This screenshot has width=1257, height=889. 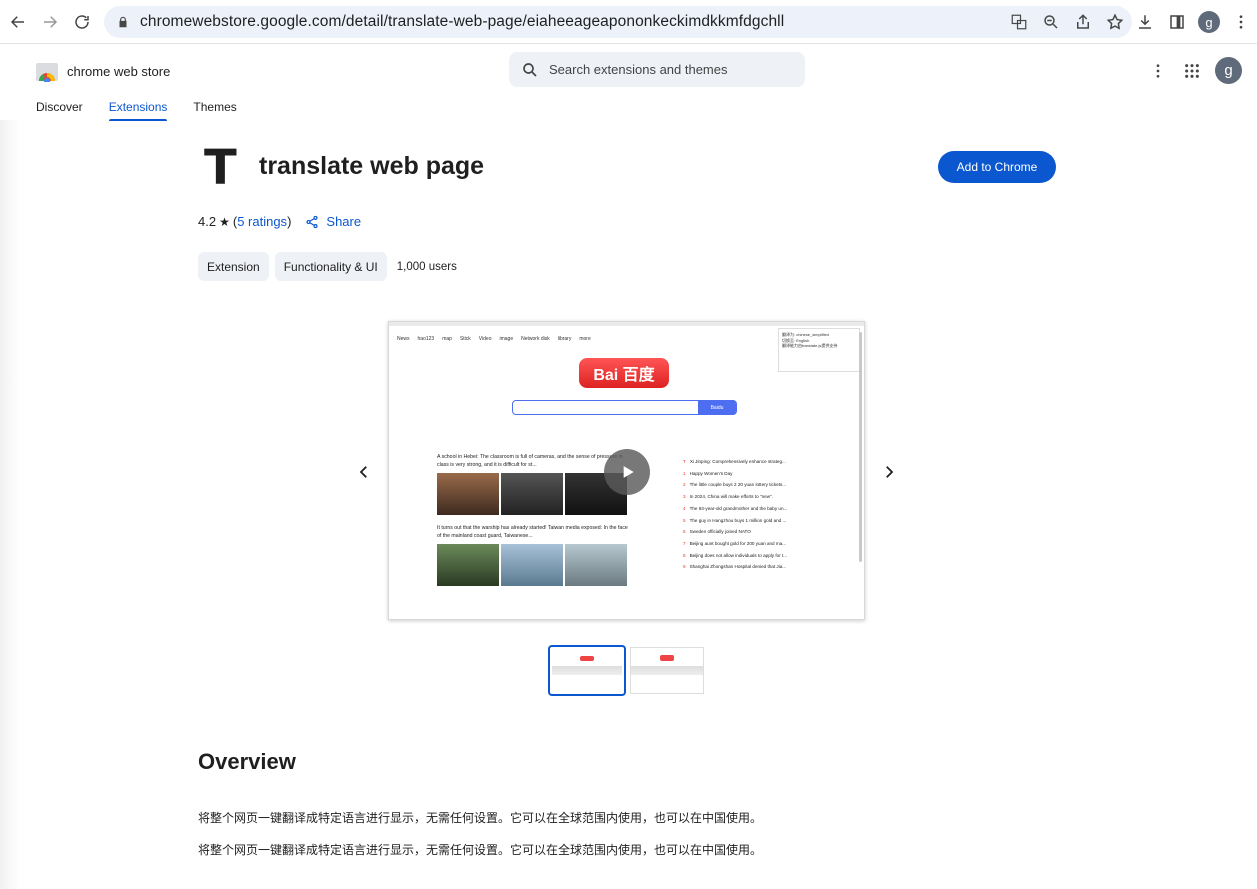 I want to click on download-icon, so click(x=1145, y=22).